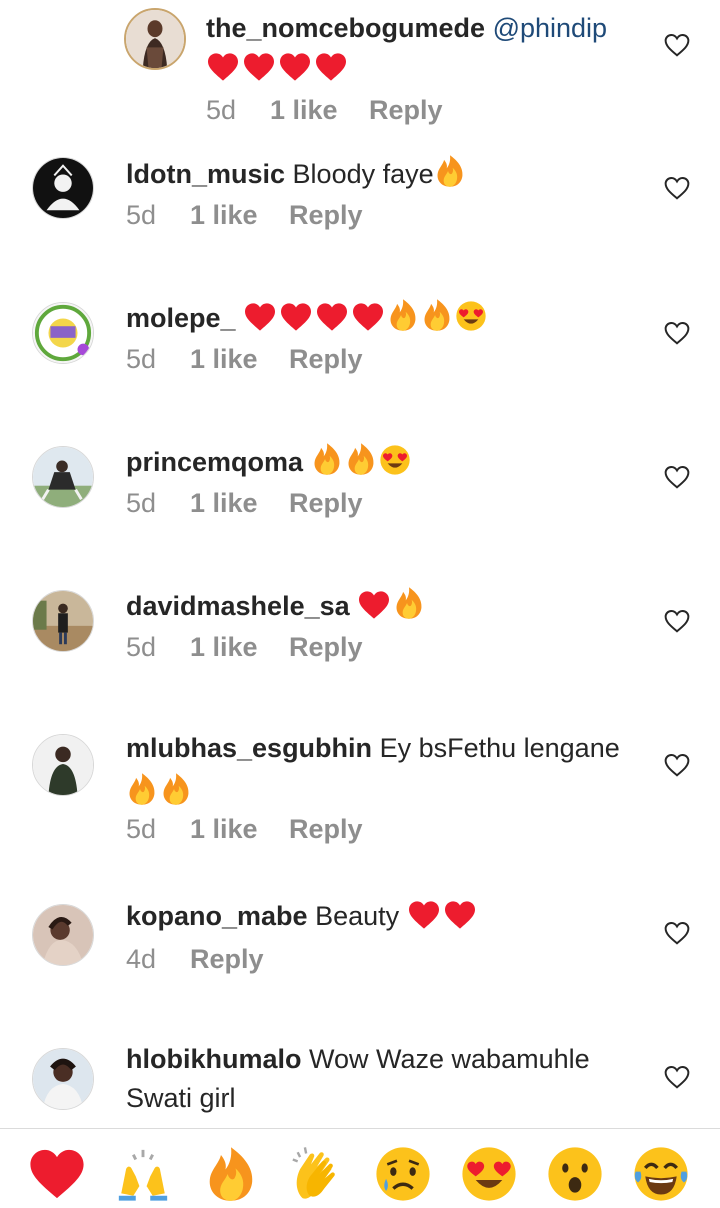 The image size is (720, 1208). Describe the element at coordinates (217, 916) in the screenshot. I see `comment-username: kopano_mabe` at that location.